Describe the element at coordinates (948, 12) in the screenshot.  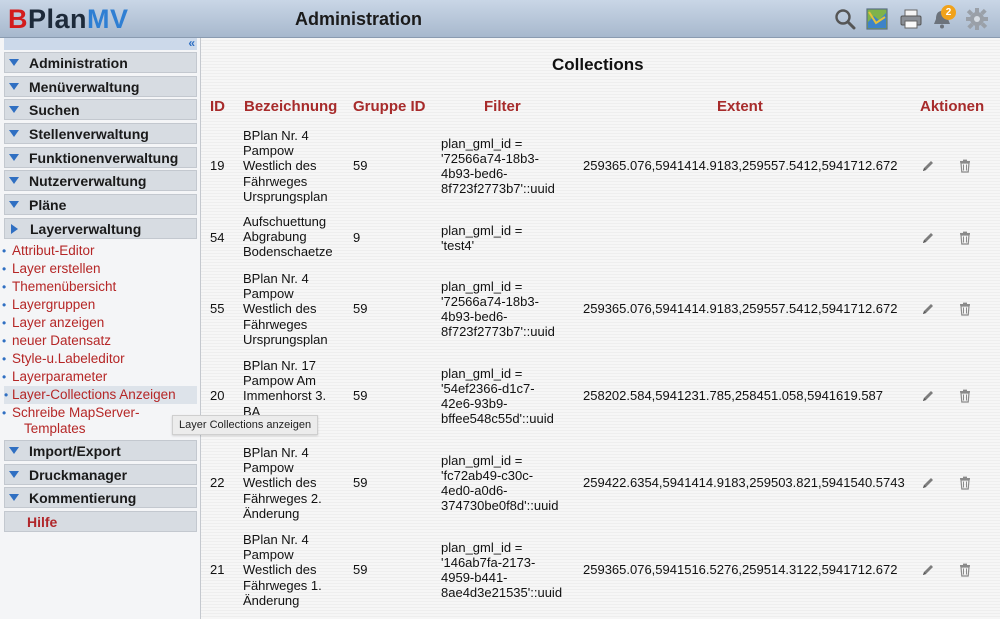
I see `notification-badge: 2` at that location.